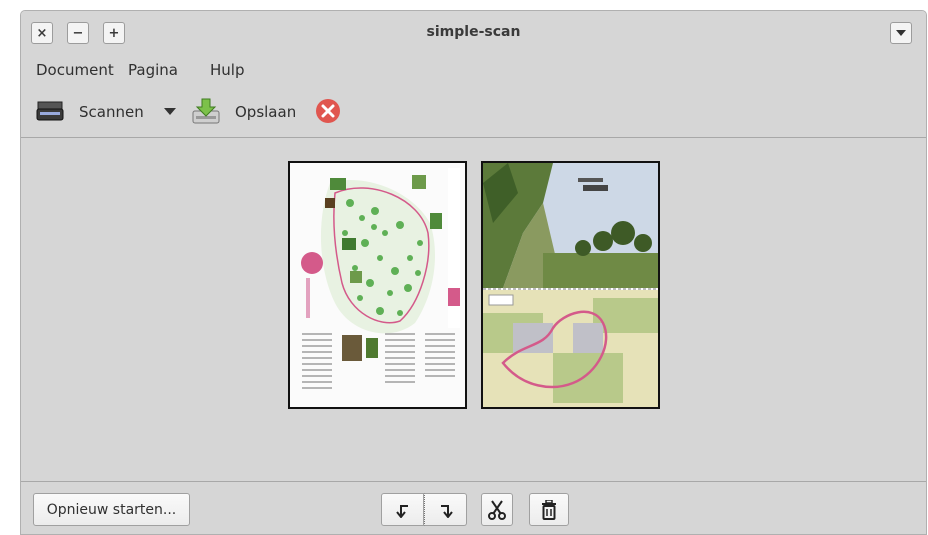  I want to click on menu-bar: Document Pagina Hulp, so click(473, 68).